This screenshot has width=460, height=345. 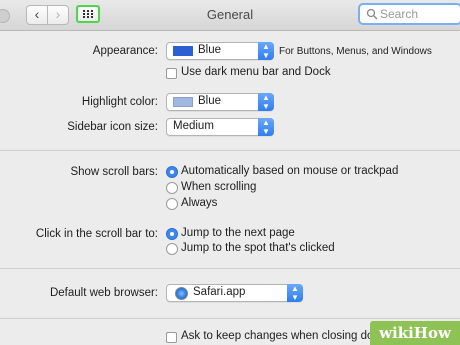 I want to click on window-toolbar: ‹ › General Search, so click(x=230, y=15).